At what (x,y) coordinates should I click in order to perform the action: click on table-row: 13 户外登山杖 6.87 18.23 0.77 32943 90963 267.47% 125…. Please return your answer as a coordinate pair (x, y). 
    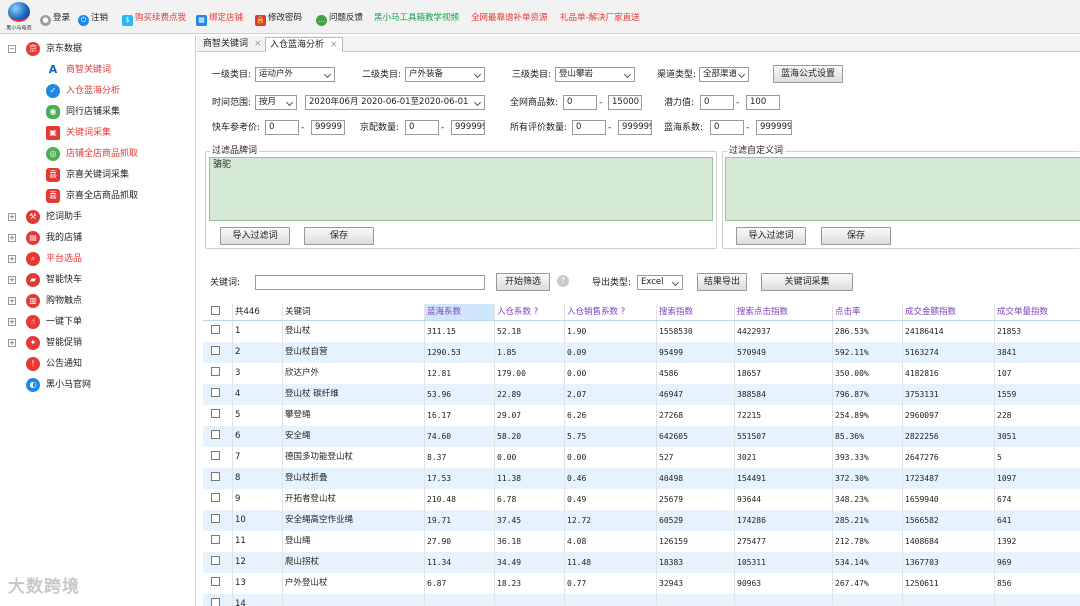
    Looking at the image, I should click on (641, 583).